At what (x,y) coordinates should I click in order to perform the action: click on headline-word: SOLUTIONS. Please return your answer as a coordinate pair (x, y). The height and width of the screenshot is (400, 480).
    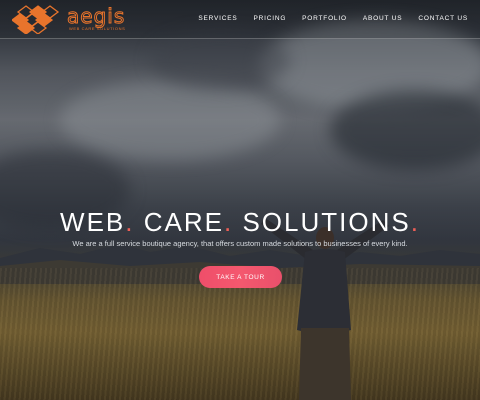
    Looking at the image, I should click on (322, 222).